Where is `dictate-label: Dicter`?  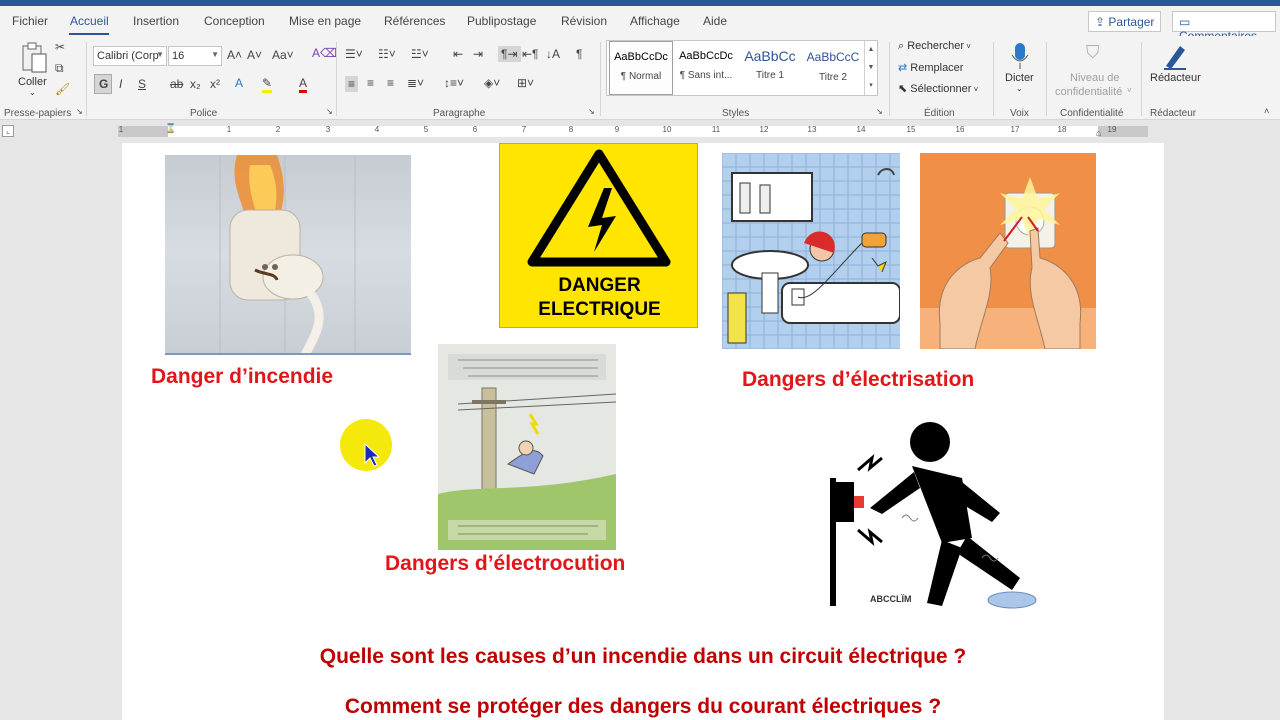 dictate-label: Dicter is located at coordinates (1019, 78).